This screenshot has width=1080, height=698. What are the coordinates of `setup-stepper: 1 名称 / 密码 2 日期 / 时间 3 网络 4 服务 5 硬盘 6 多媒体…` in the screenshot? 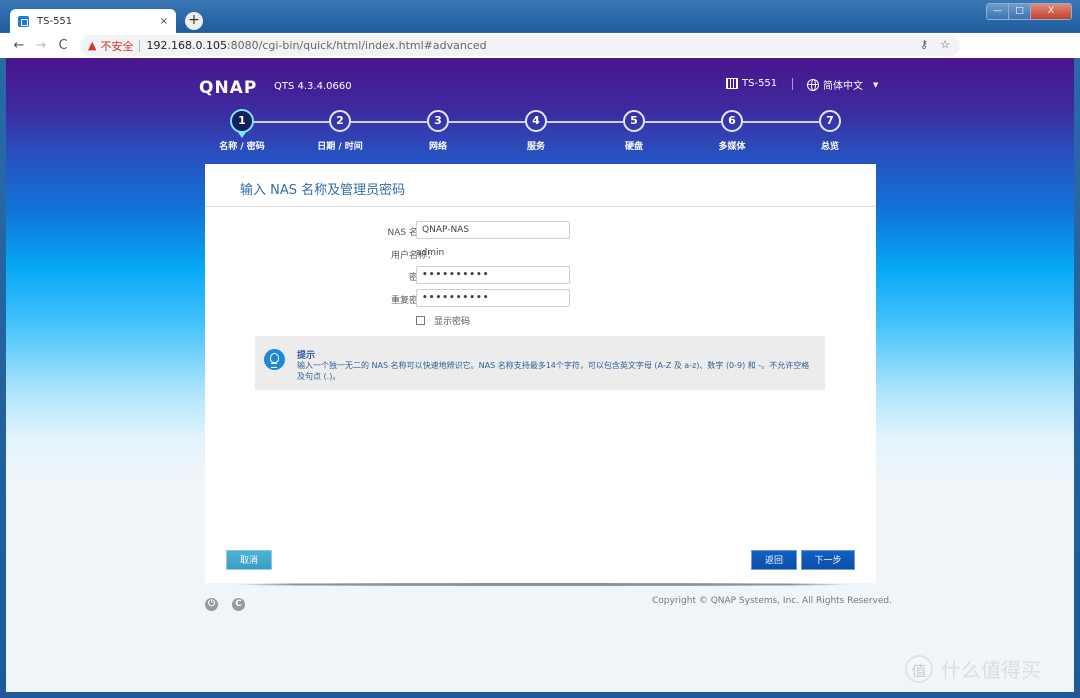 It's located at (530, 134).